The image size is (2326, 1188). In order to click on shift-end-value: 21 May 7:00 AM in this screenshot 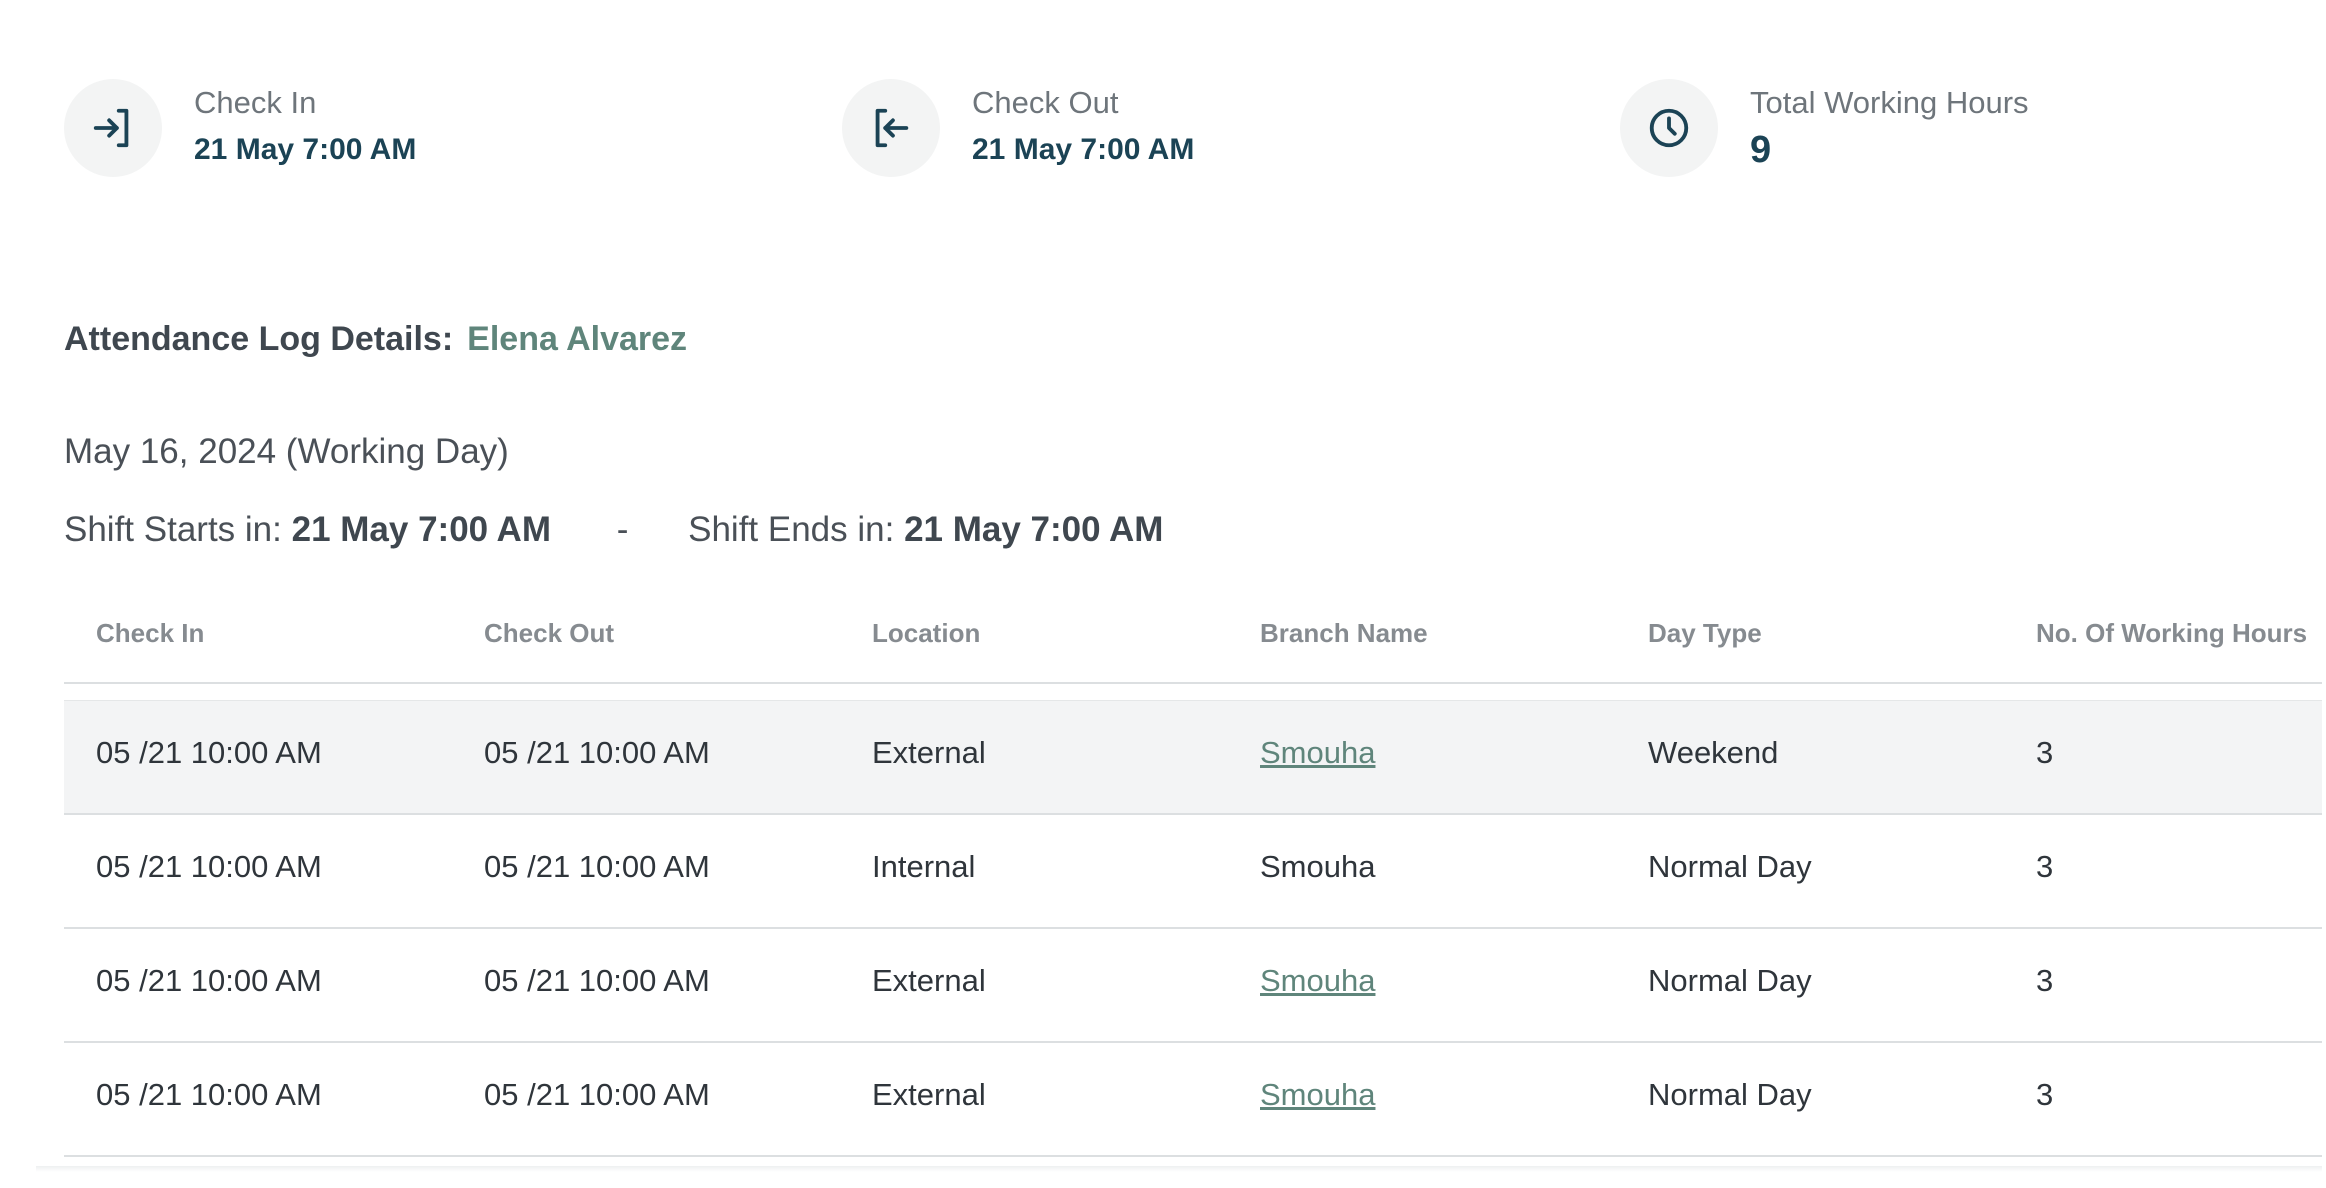, I will do `click(1034, 529)`.